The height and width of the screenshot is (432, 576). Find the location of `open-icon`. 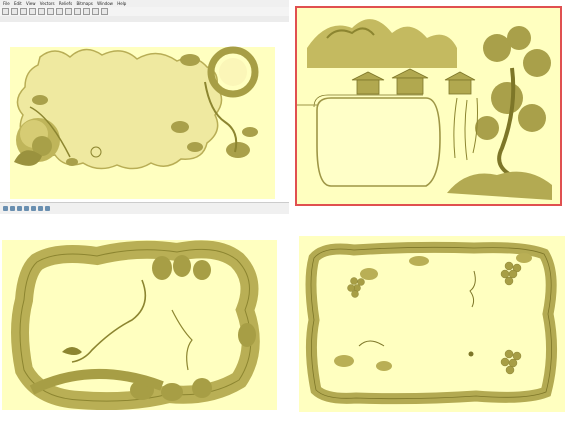

open-icon is located at coordinates (14, 11).